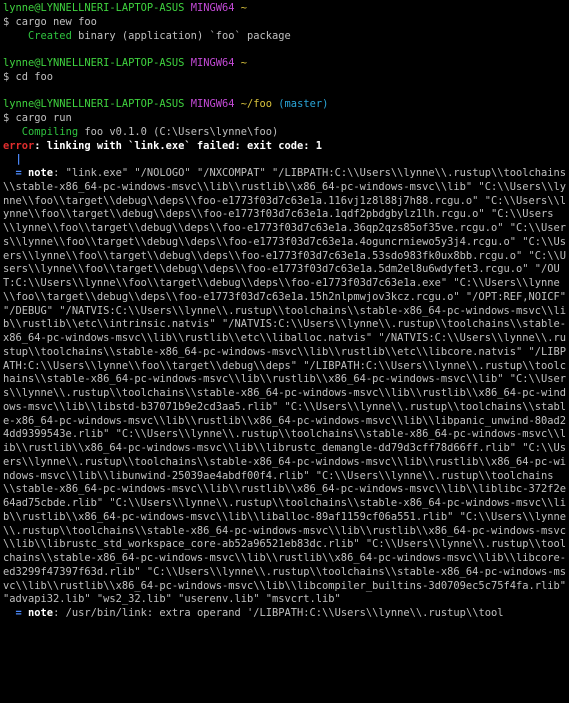 Image resolution: width=569 pixels, height=703 pixels. Describe the element at coordinates (37, 118) in the screenshot. I see `command-line: $ cargo run` at that location.